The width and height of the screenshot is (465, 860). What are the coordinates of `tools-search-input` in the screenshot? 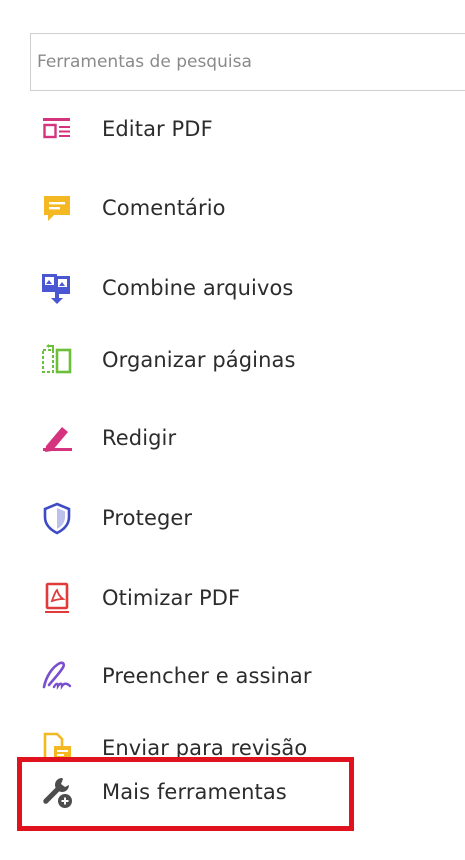 It's located at (248, 62).